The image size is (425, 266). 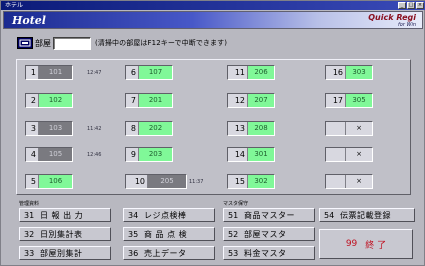 I want to click on menu-label: 商 品 点 検, so click(x=166, y=234).